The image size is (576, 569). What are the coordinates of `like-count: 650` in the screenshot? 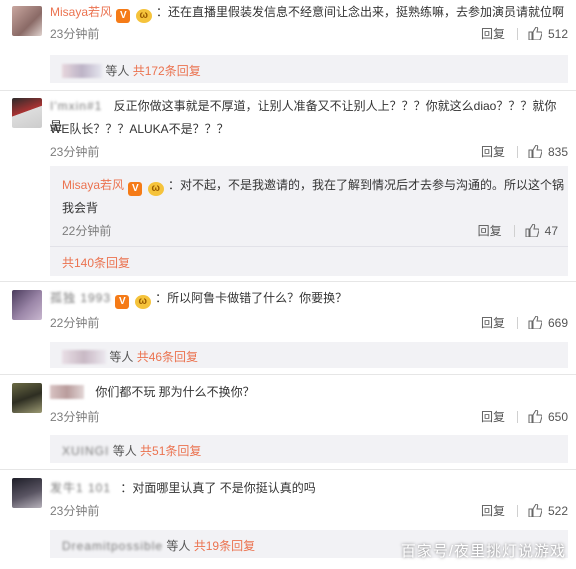 It's located at (557, 416).